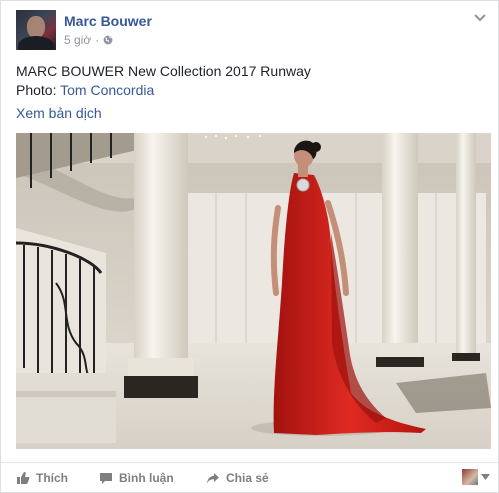  I want to click on share-label: Chia sẻ, so click(247, 478).